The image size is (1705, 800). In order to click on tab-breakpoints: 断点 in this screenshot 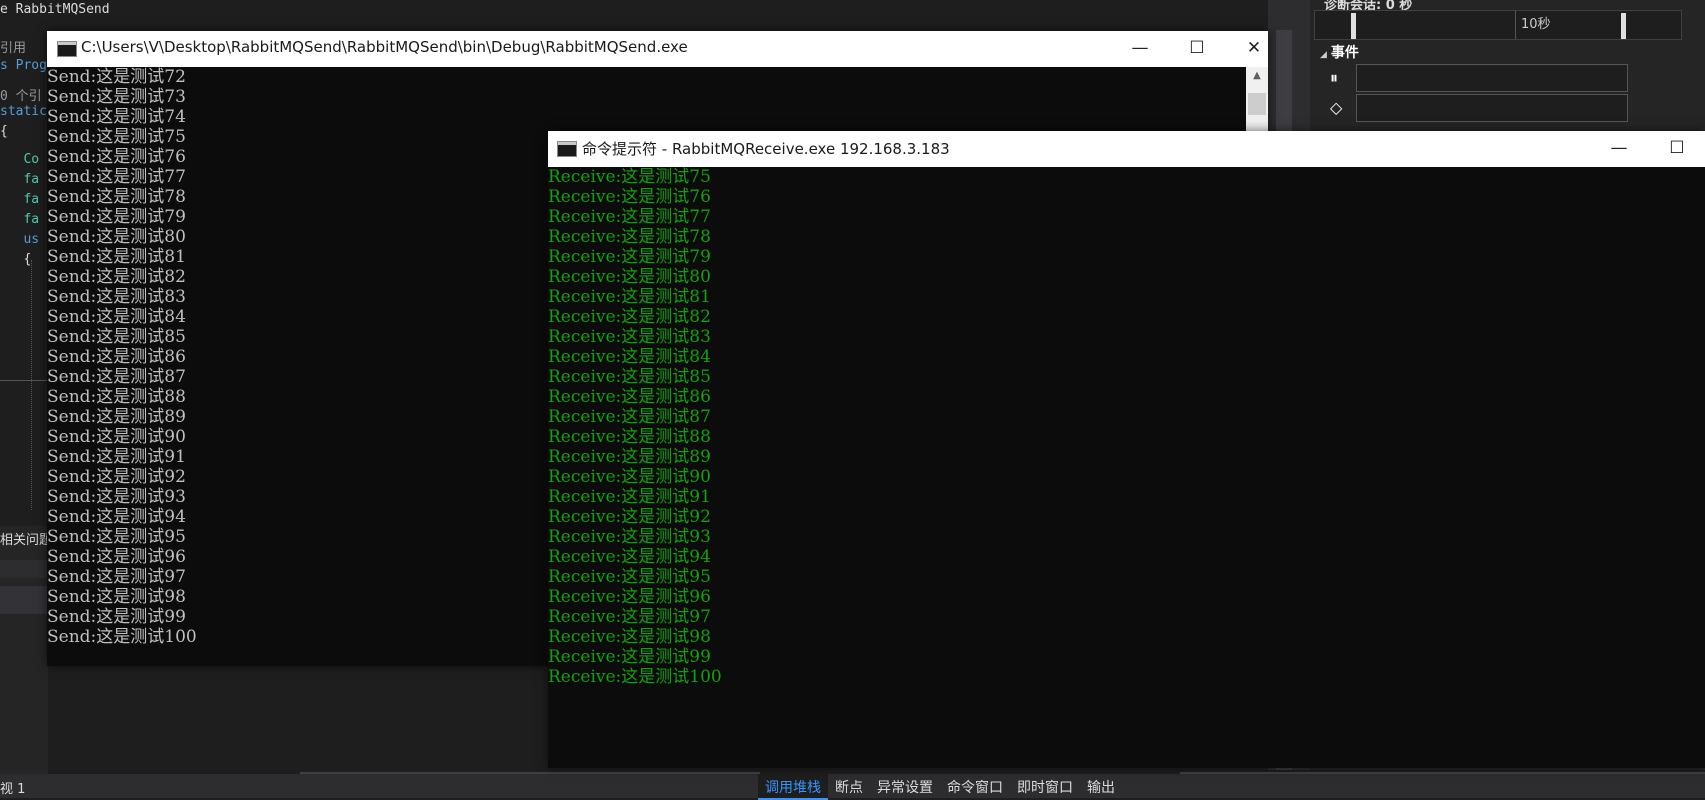, I will do `click(849, 786)`.